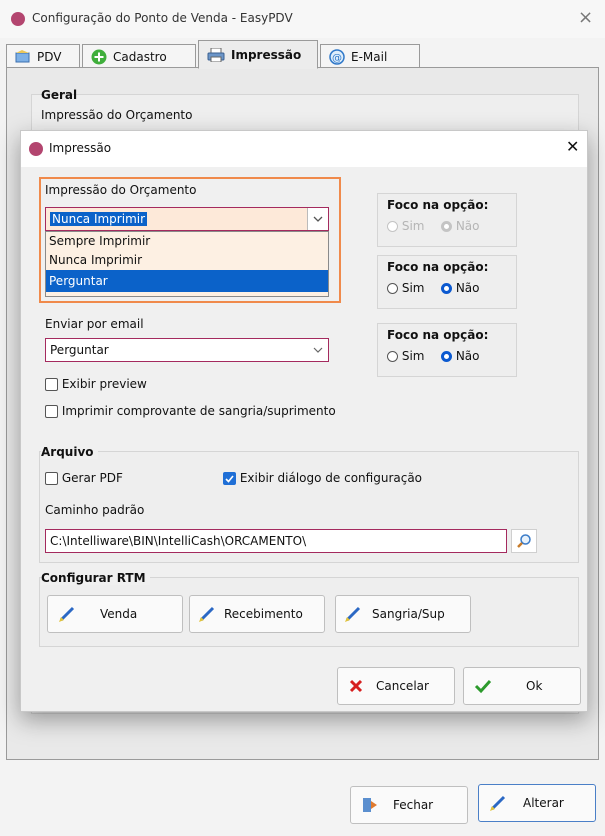 This screenshot has height=836, width=605. What do you see at coordinates (22, 55) in the screenshot?
I see `pdv-icon` at bounding box center [22, 55].